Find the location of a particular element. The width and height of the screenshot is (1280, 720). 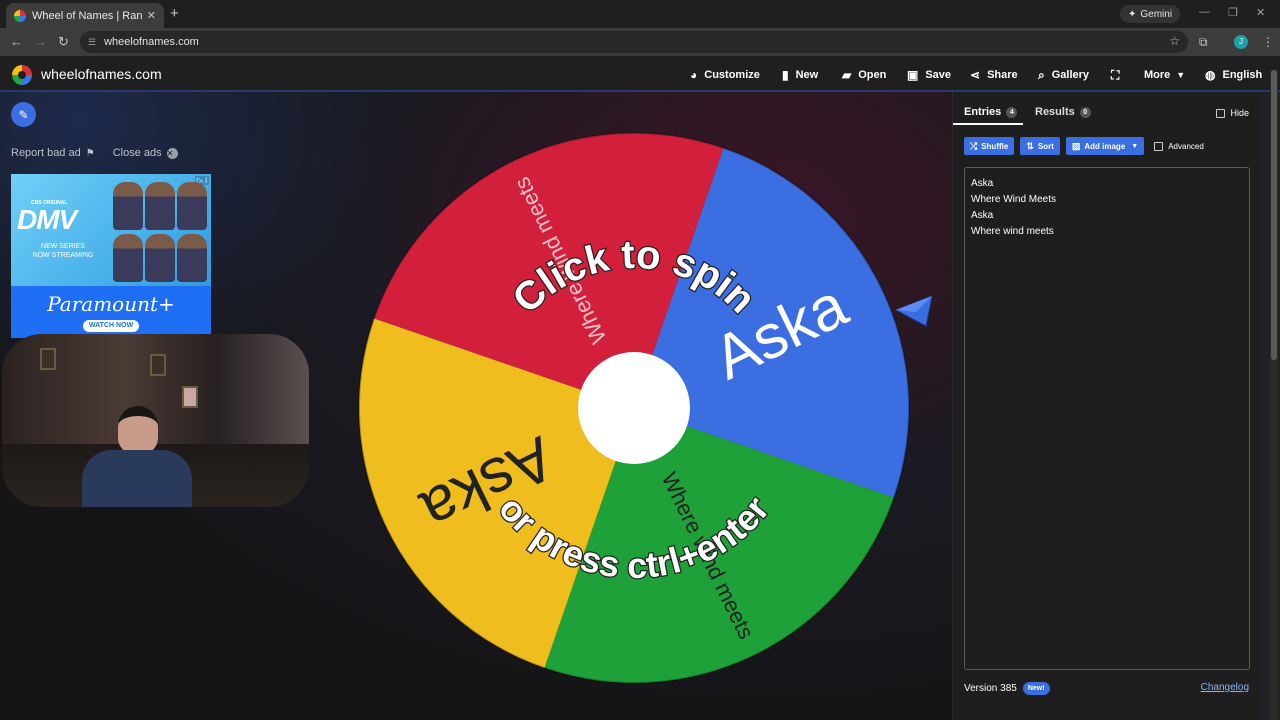

advanced-label: Advanced is located at coordinates (1186, 146).